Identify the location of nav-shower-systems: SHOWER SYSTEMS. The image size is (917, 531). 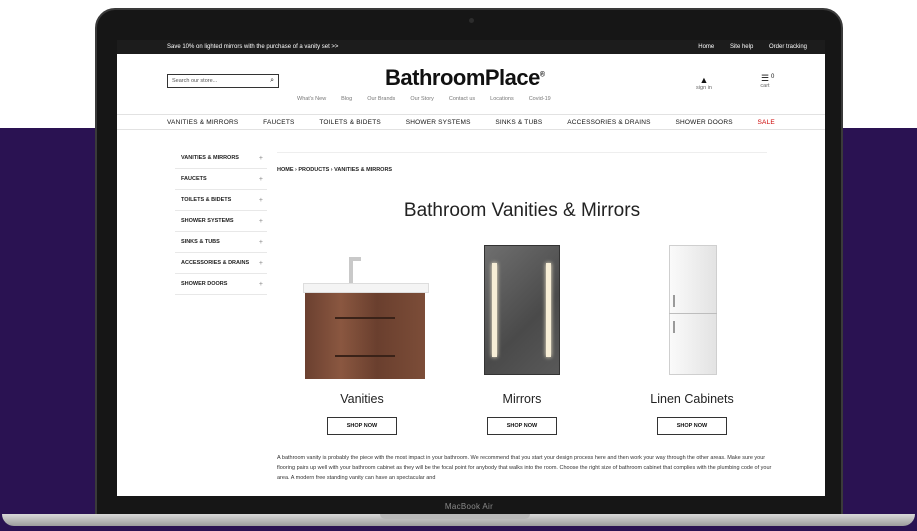
(438, 122).